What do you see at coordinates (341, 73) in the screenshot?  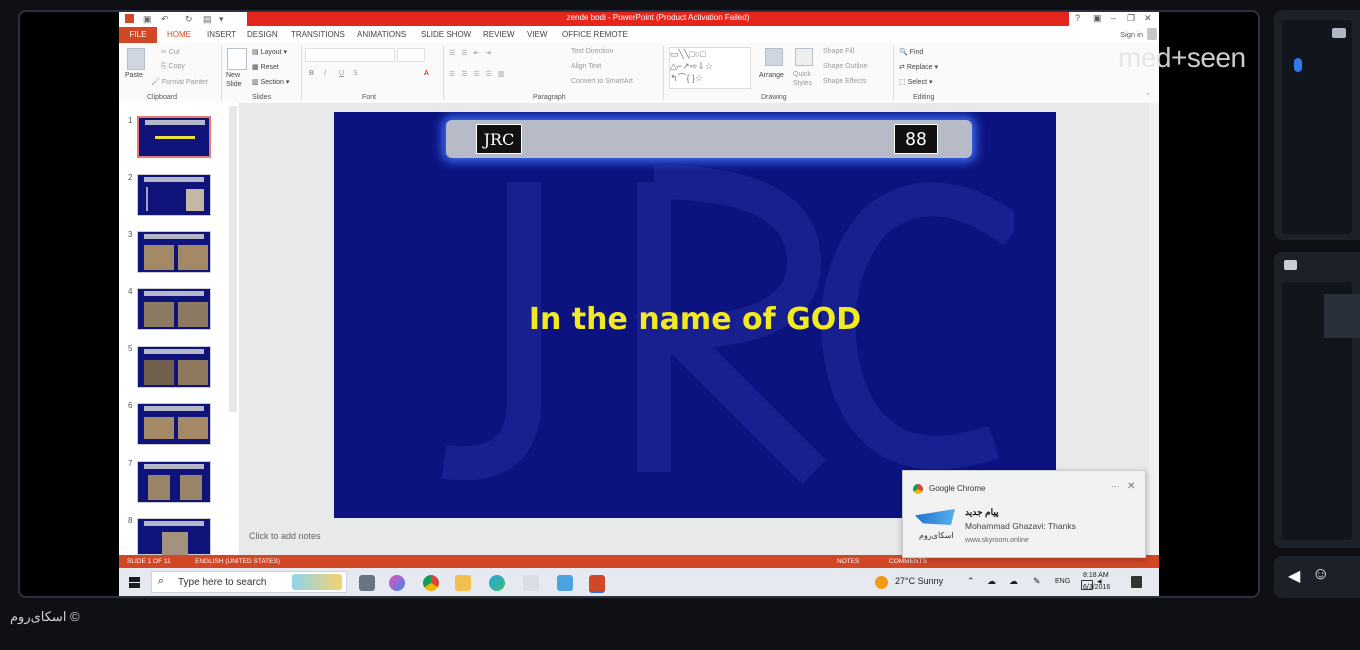 I see `underline-button: U` at bounding box center [341, 73].